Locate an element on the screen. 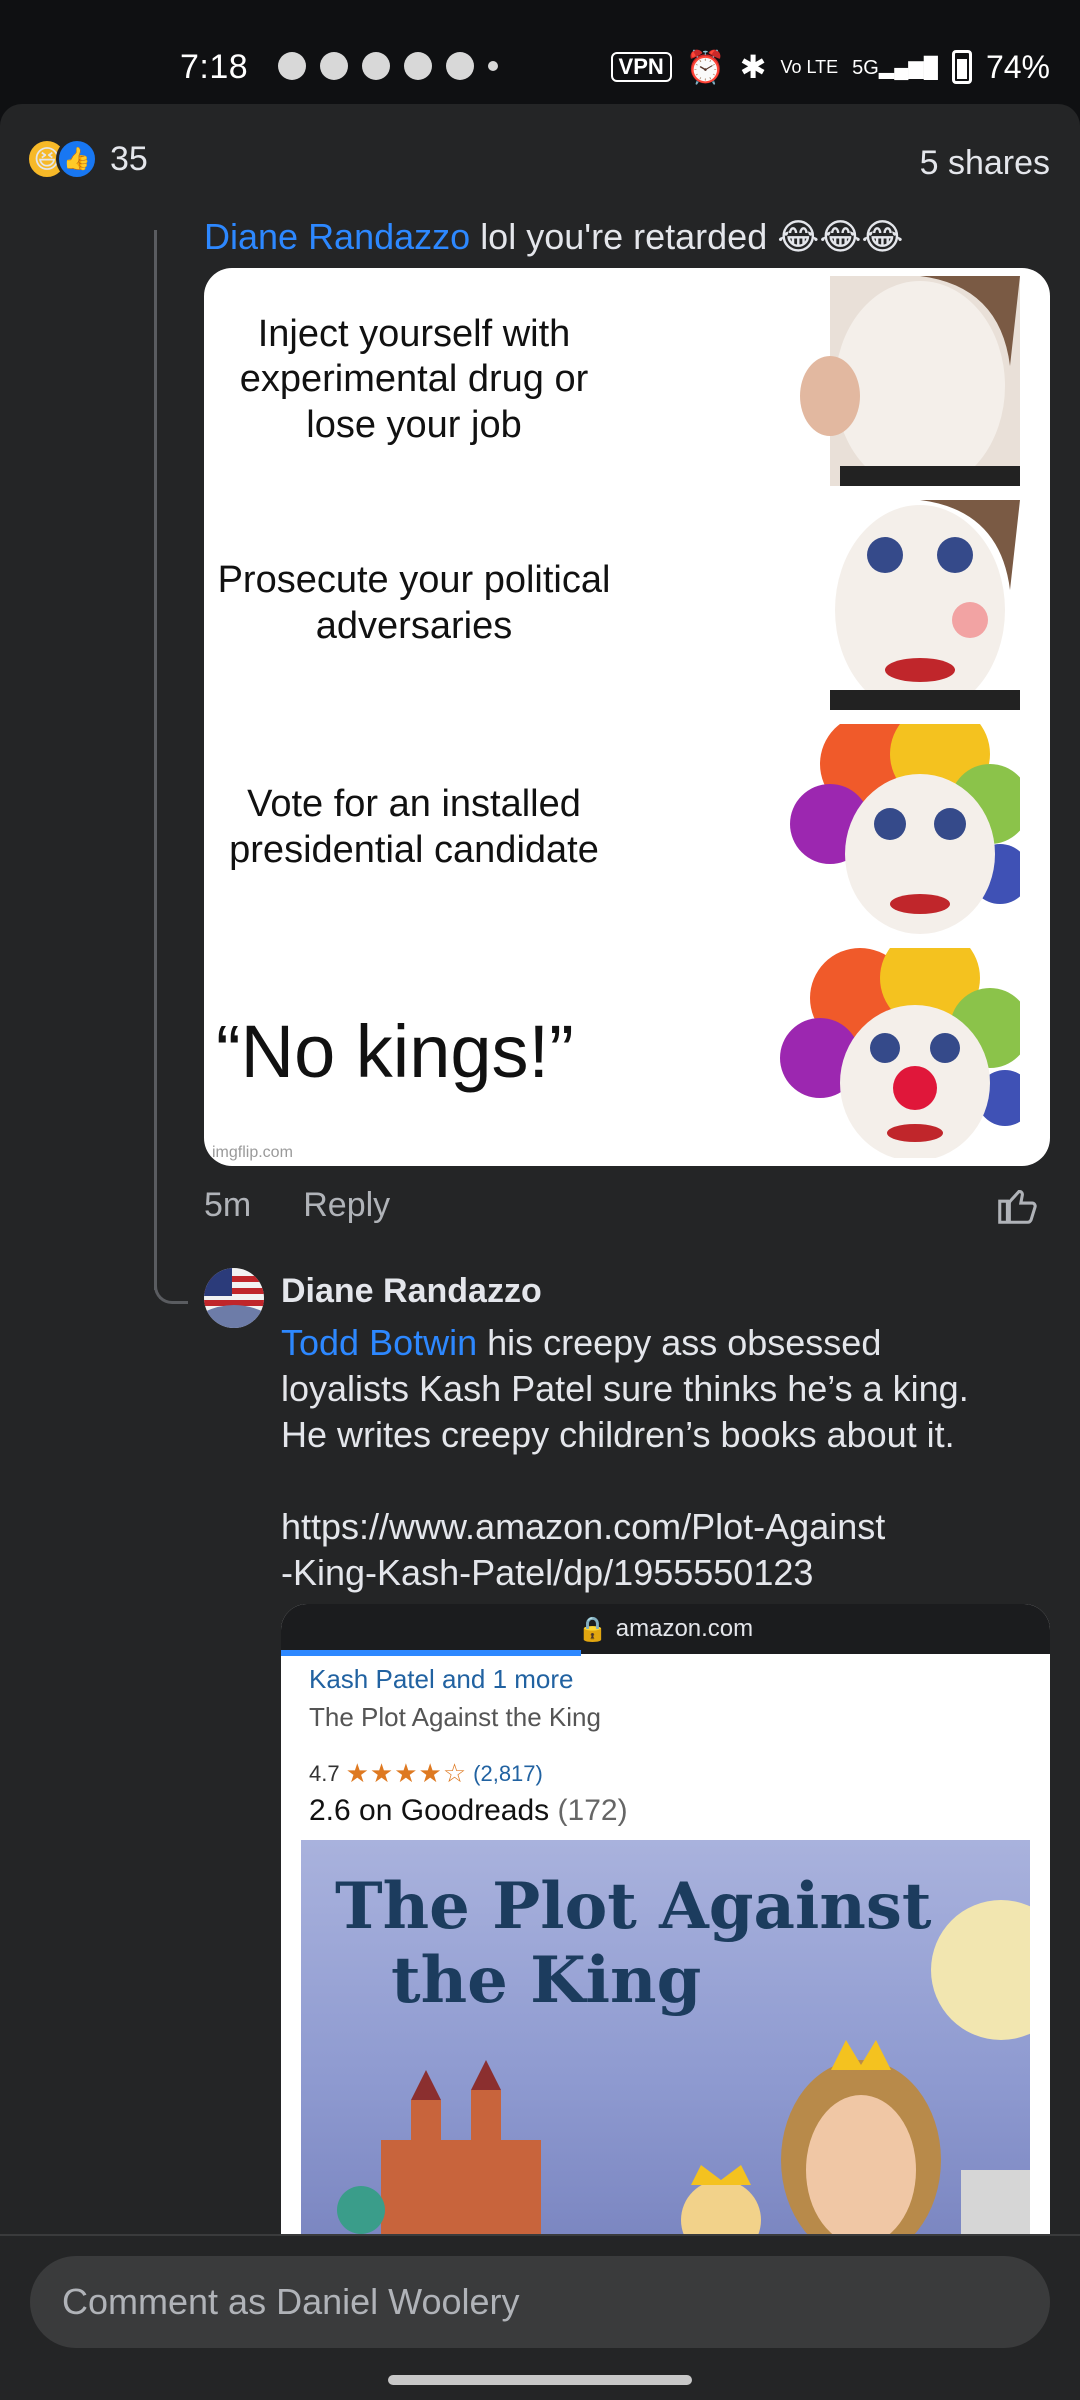  book-title: The Plot Against the King is located at coordinates (455, 1717).